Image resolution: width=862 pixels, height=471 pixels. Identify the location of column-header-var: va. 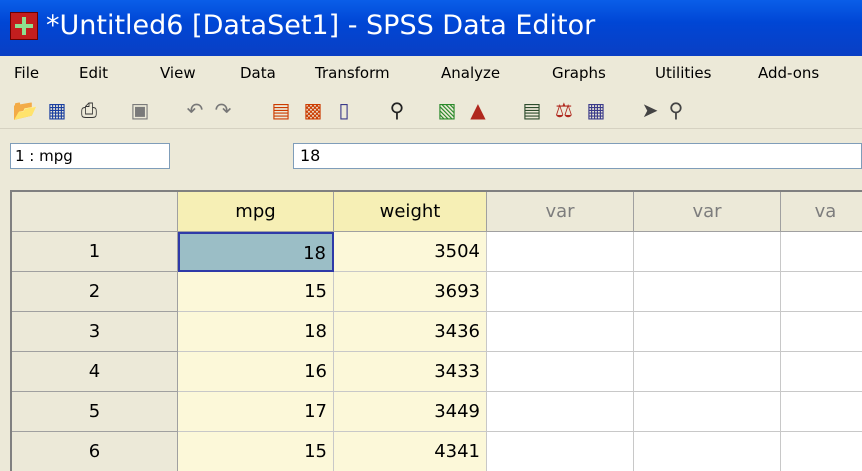
(821, 212).